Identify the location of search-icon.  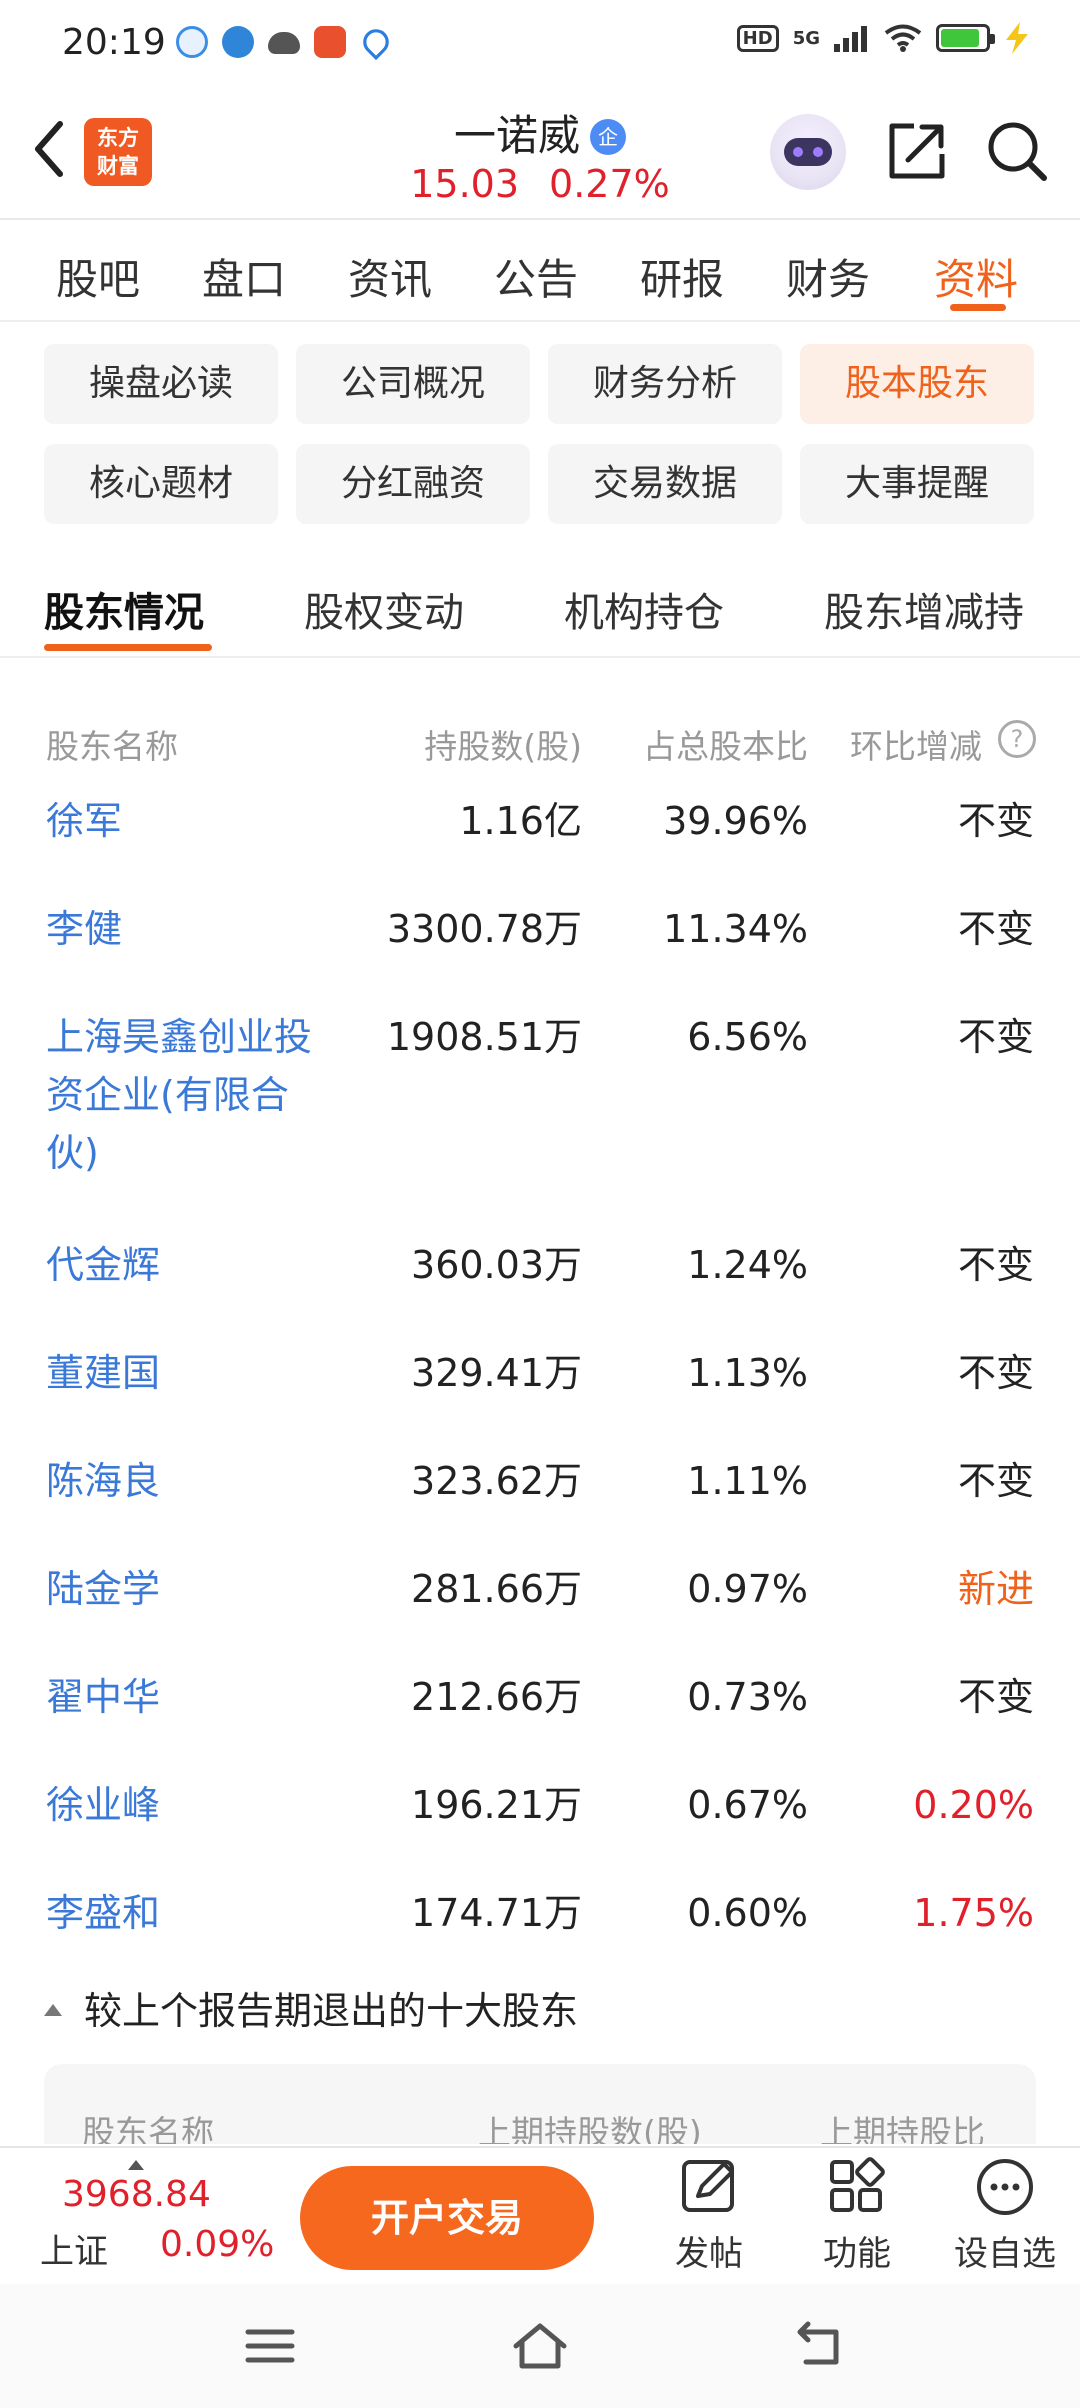
(1017, 151).